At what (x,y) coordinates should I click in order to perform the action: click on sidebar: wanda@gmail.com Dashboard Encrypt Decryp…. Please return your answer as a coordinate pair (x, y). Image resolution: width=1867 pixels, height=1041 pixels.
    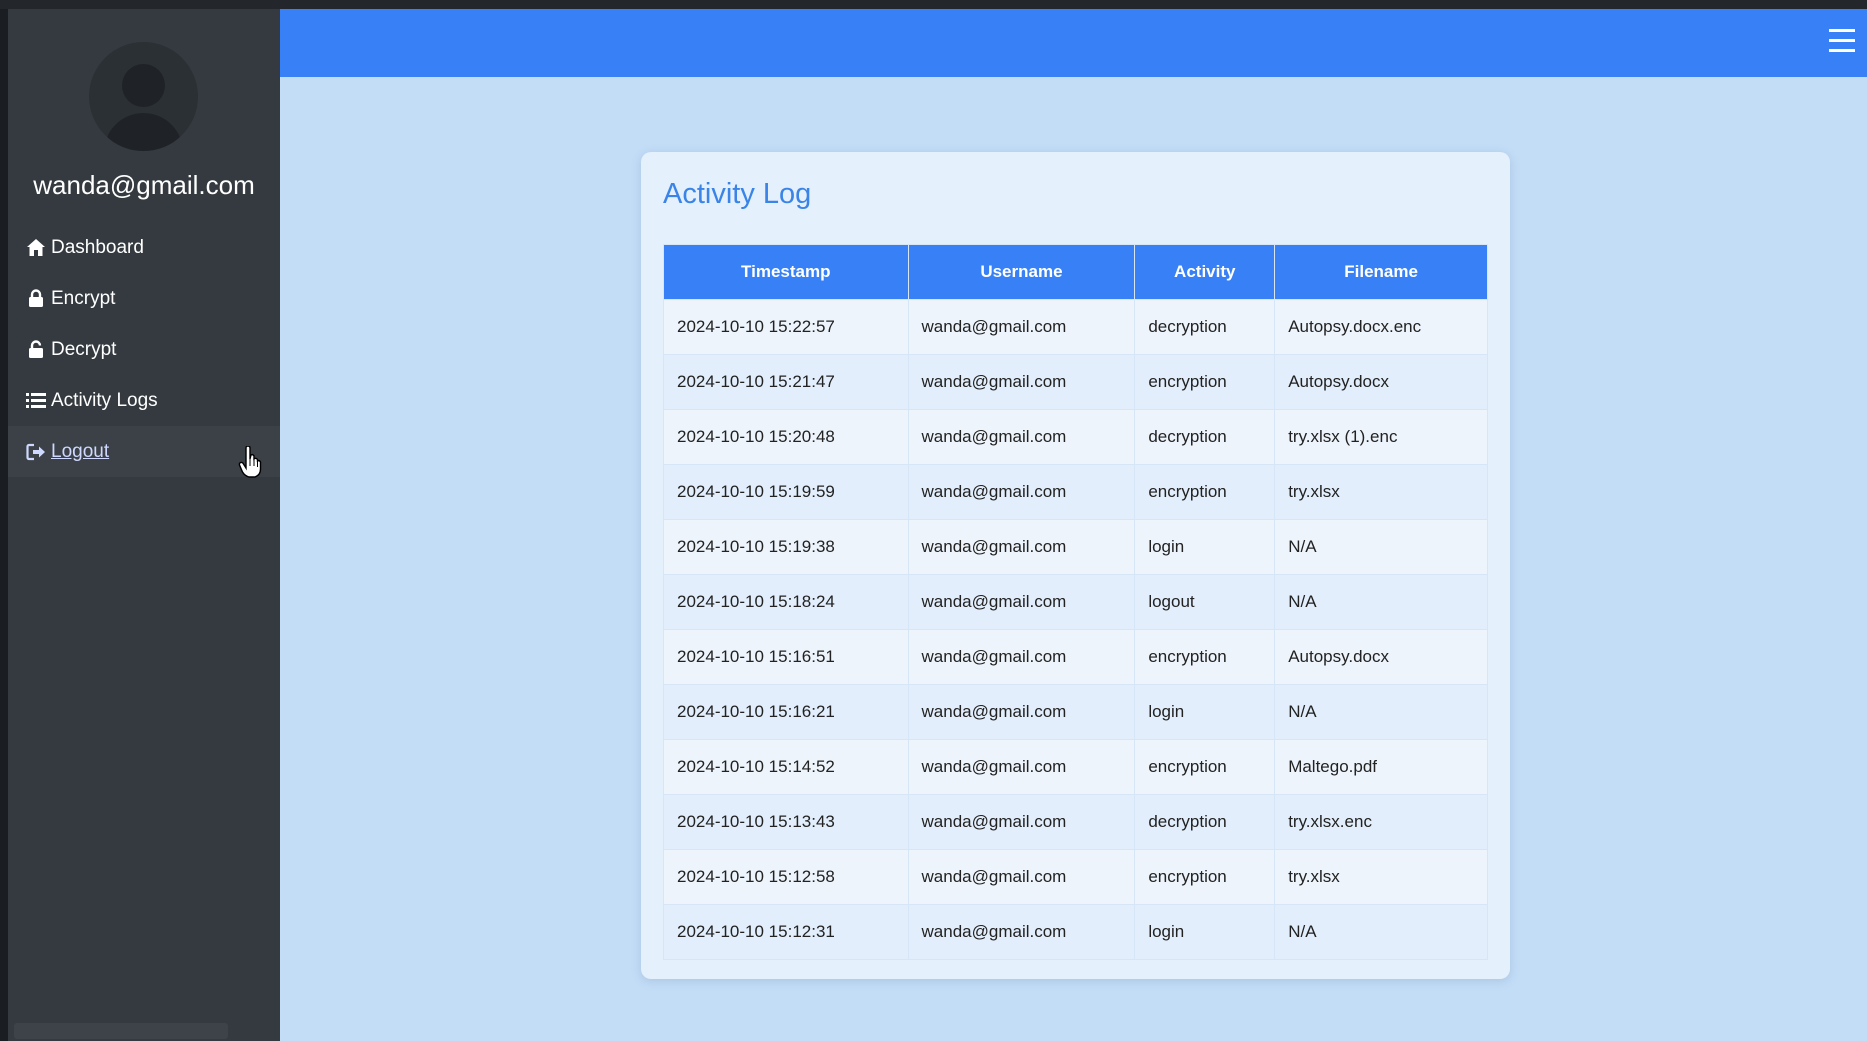
    Looking at the image, I should click on (144, 525).